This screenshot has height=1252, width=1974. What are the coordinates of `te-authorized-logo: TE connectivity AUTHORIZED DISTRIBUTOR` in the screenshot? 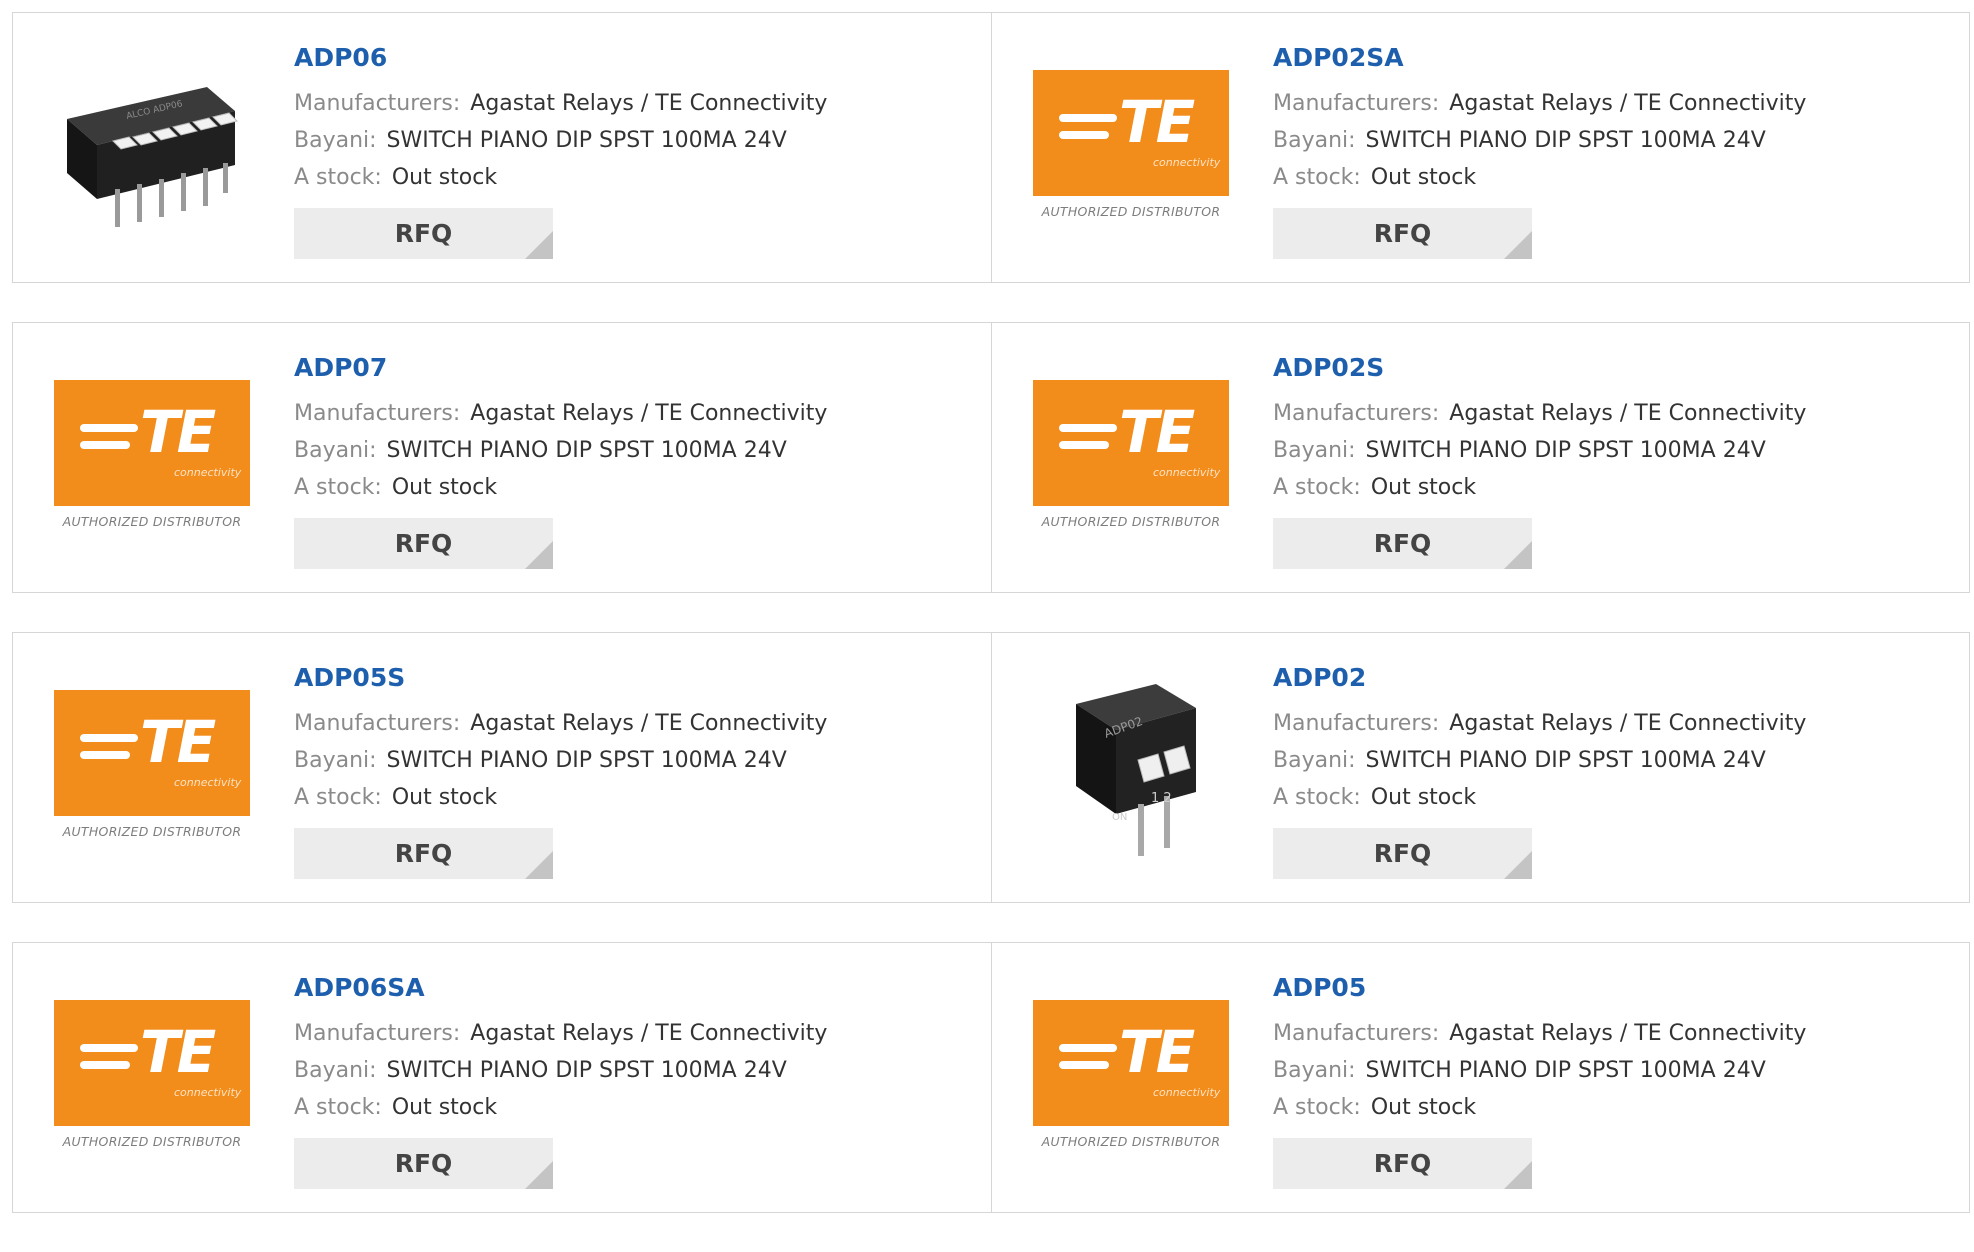 It's located at (152, 1074).